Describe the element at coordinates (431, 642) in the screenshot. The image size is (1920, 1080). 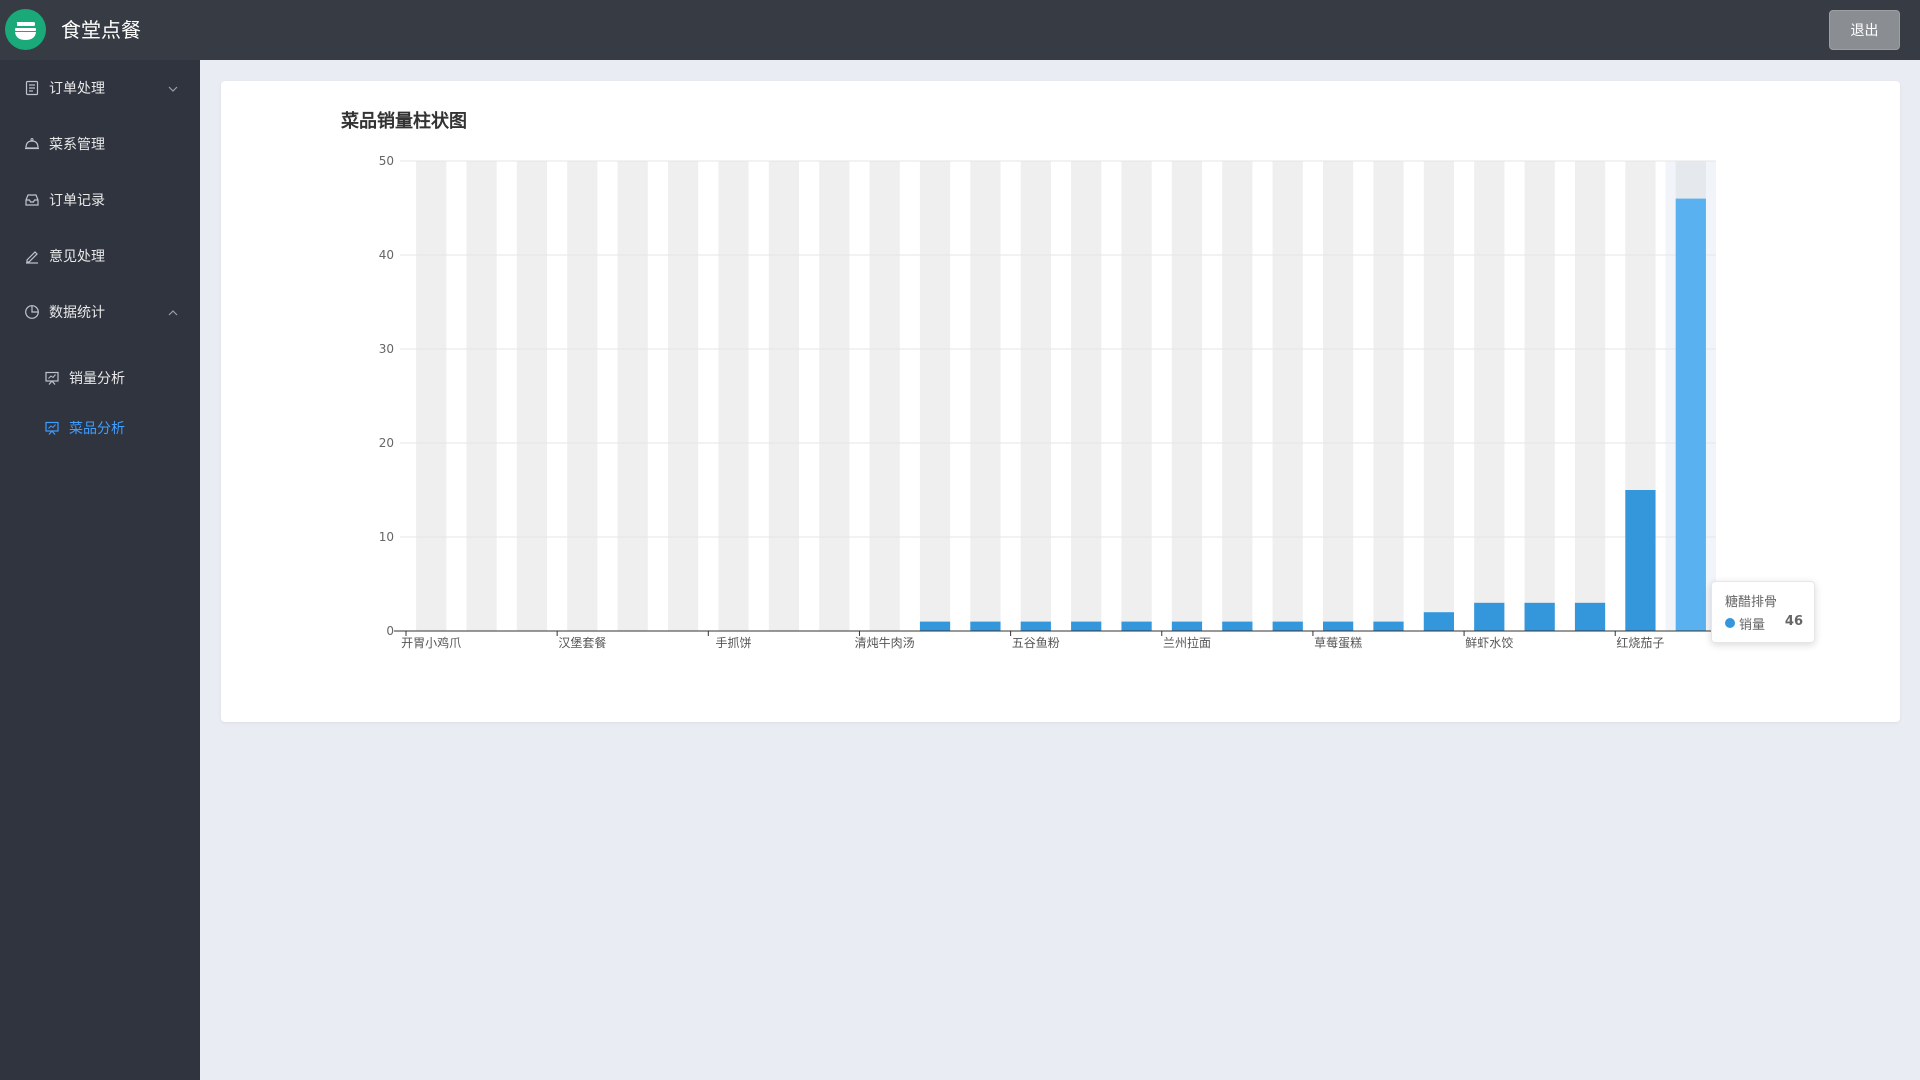
I see `x-tick-label: 开胃小鸡爪` at that location.